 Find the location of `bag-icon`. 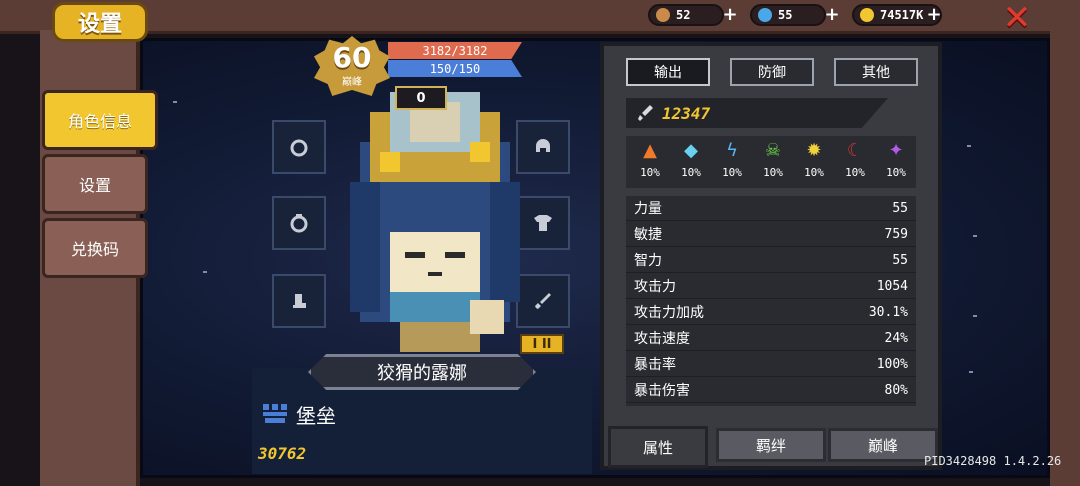

bag-icon is located at coordinates (663, 15).